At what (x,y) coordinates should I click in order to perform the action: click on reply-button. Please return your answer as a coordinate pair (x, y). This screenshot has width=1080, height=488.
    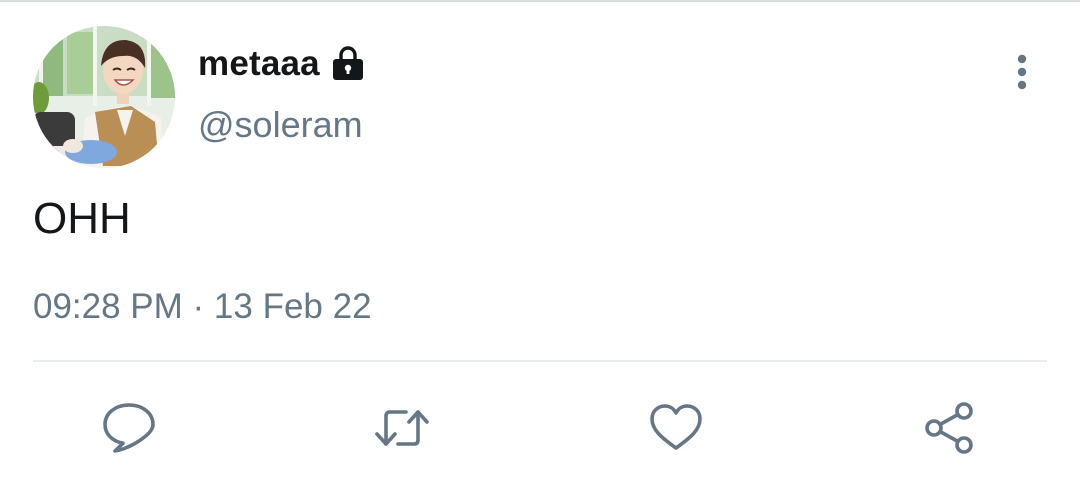
    Looking at the image, I should click on (129, 428).